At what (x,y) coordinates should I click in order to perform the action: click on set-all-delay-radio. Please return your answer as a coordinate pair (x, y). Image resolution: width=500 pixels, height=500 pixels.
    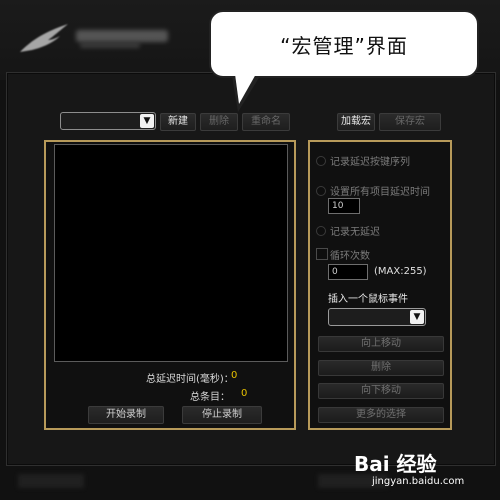
    Looking at the image, I should click on (321, 191).